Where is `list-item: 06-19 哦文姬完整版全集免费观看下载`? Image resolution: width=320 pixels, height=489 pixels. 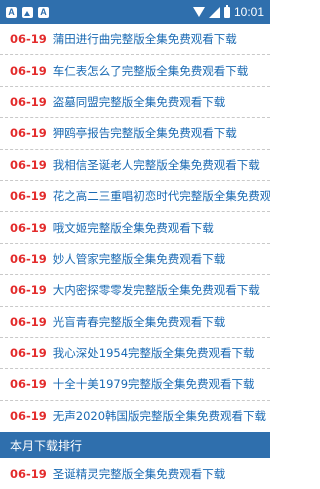 list-item: 06-19 哦文姬完整版全集免费观看下载 is located at coordinates (135, 228).